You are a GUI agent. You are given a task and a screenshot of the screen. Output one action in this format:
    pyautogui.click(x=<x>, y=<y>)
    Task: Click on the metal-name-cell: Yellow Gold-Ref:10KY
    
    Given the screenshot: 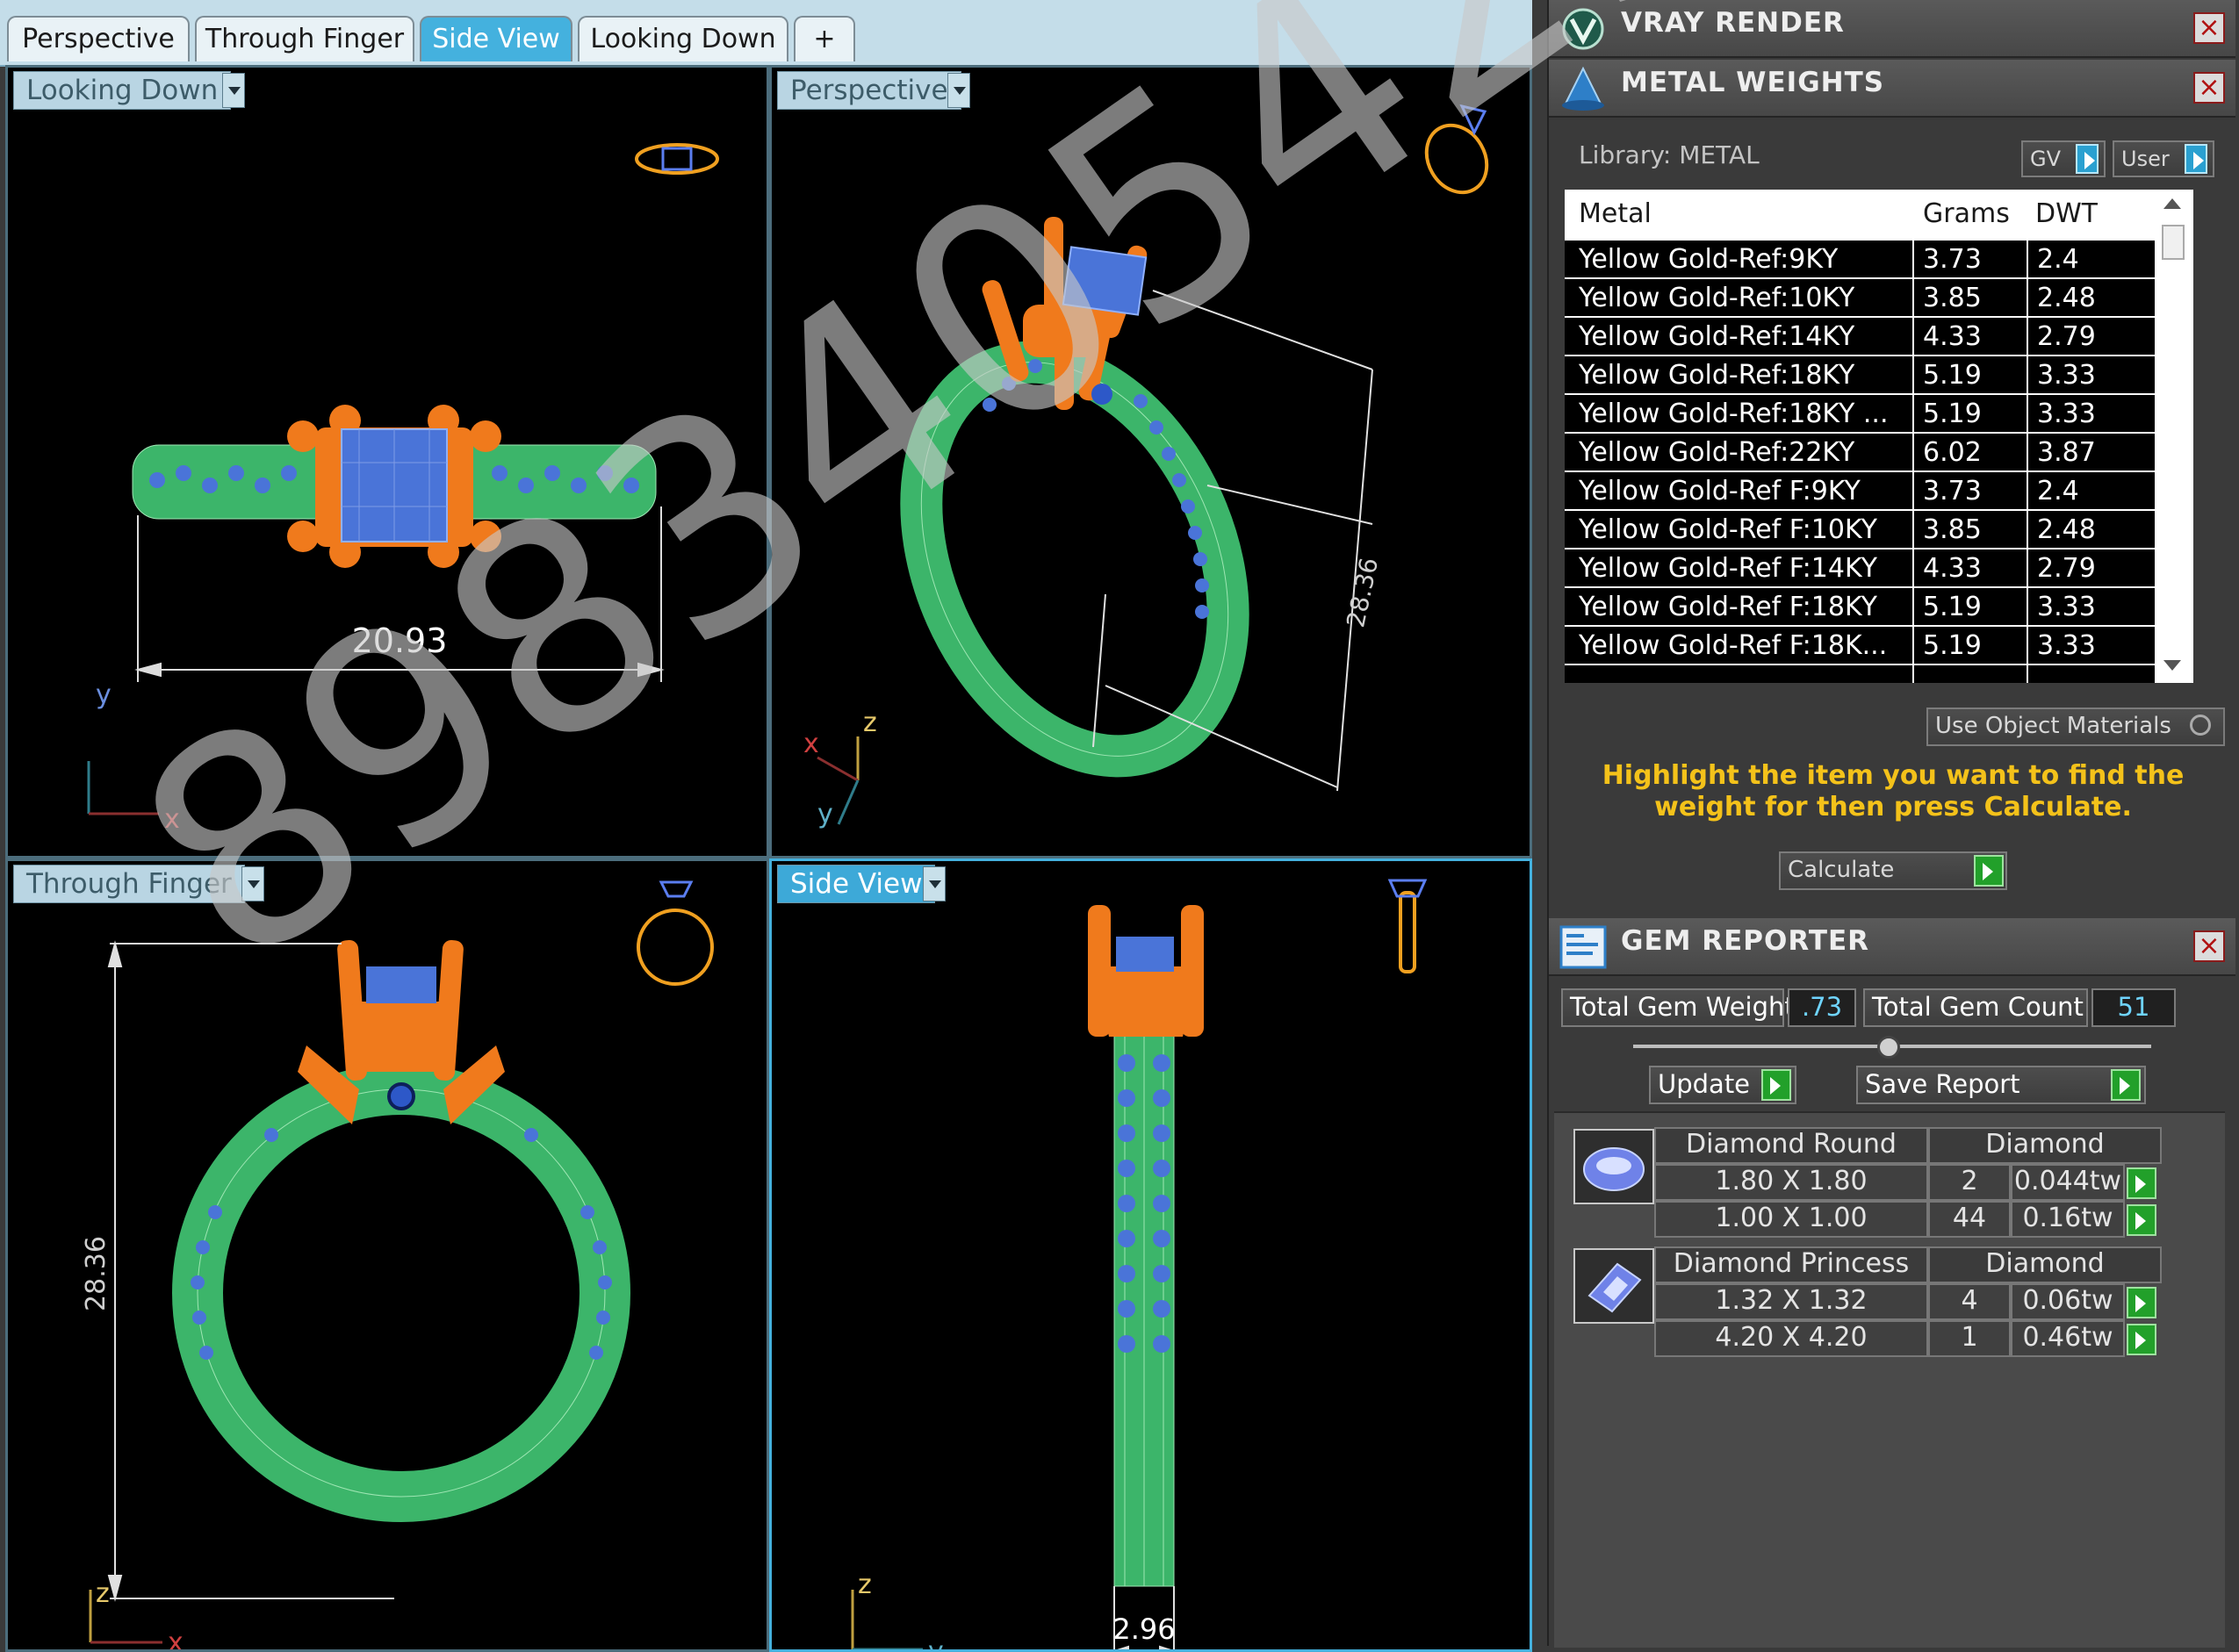 What is the action you would take?
    pyautogui.click(x=1717, y=298)
    